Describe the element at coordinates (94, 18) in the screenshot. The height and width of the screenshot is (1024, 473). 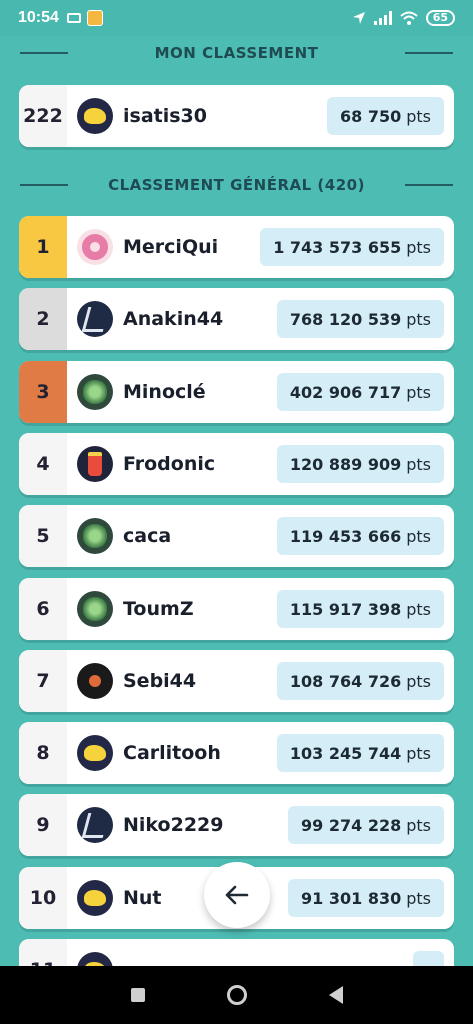
I see `app-notification-icon` at that location.